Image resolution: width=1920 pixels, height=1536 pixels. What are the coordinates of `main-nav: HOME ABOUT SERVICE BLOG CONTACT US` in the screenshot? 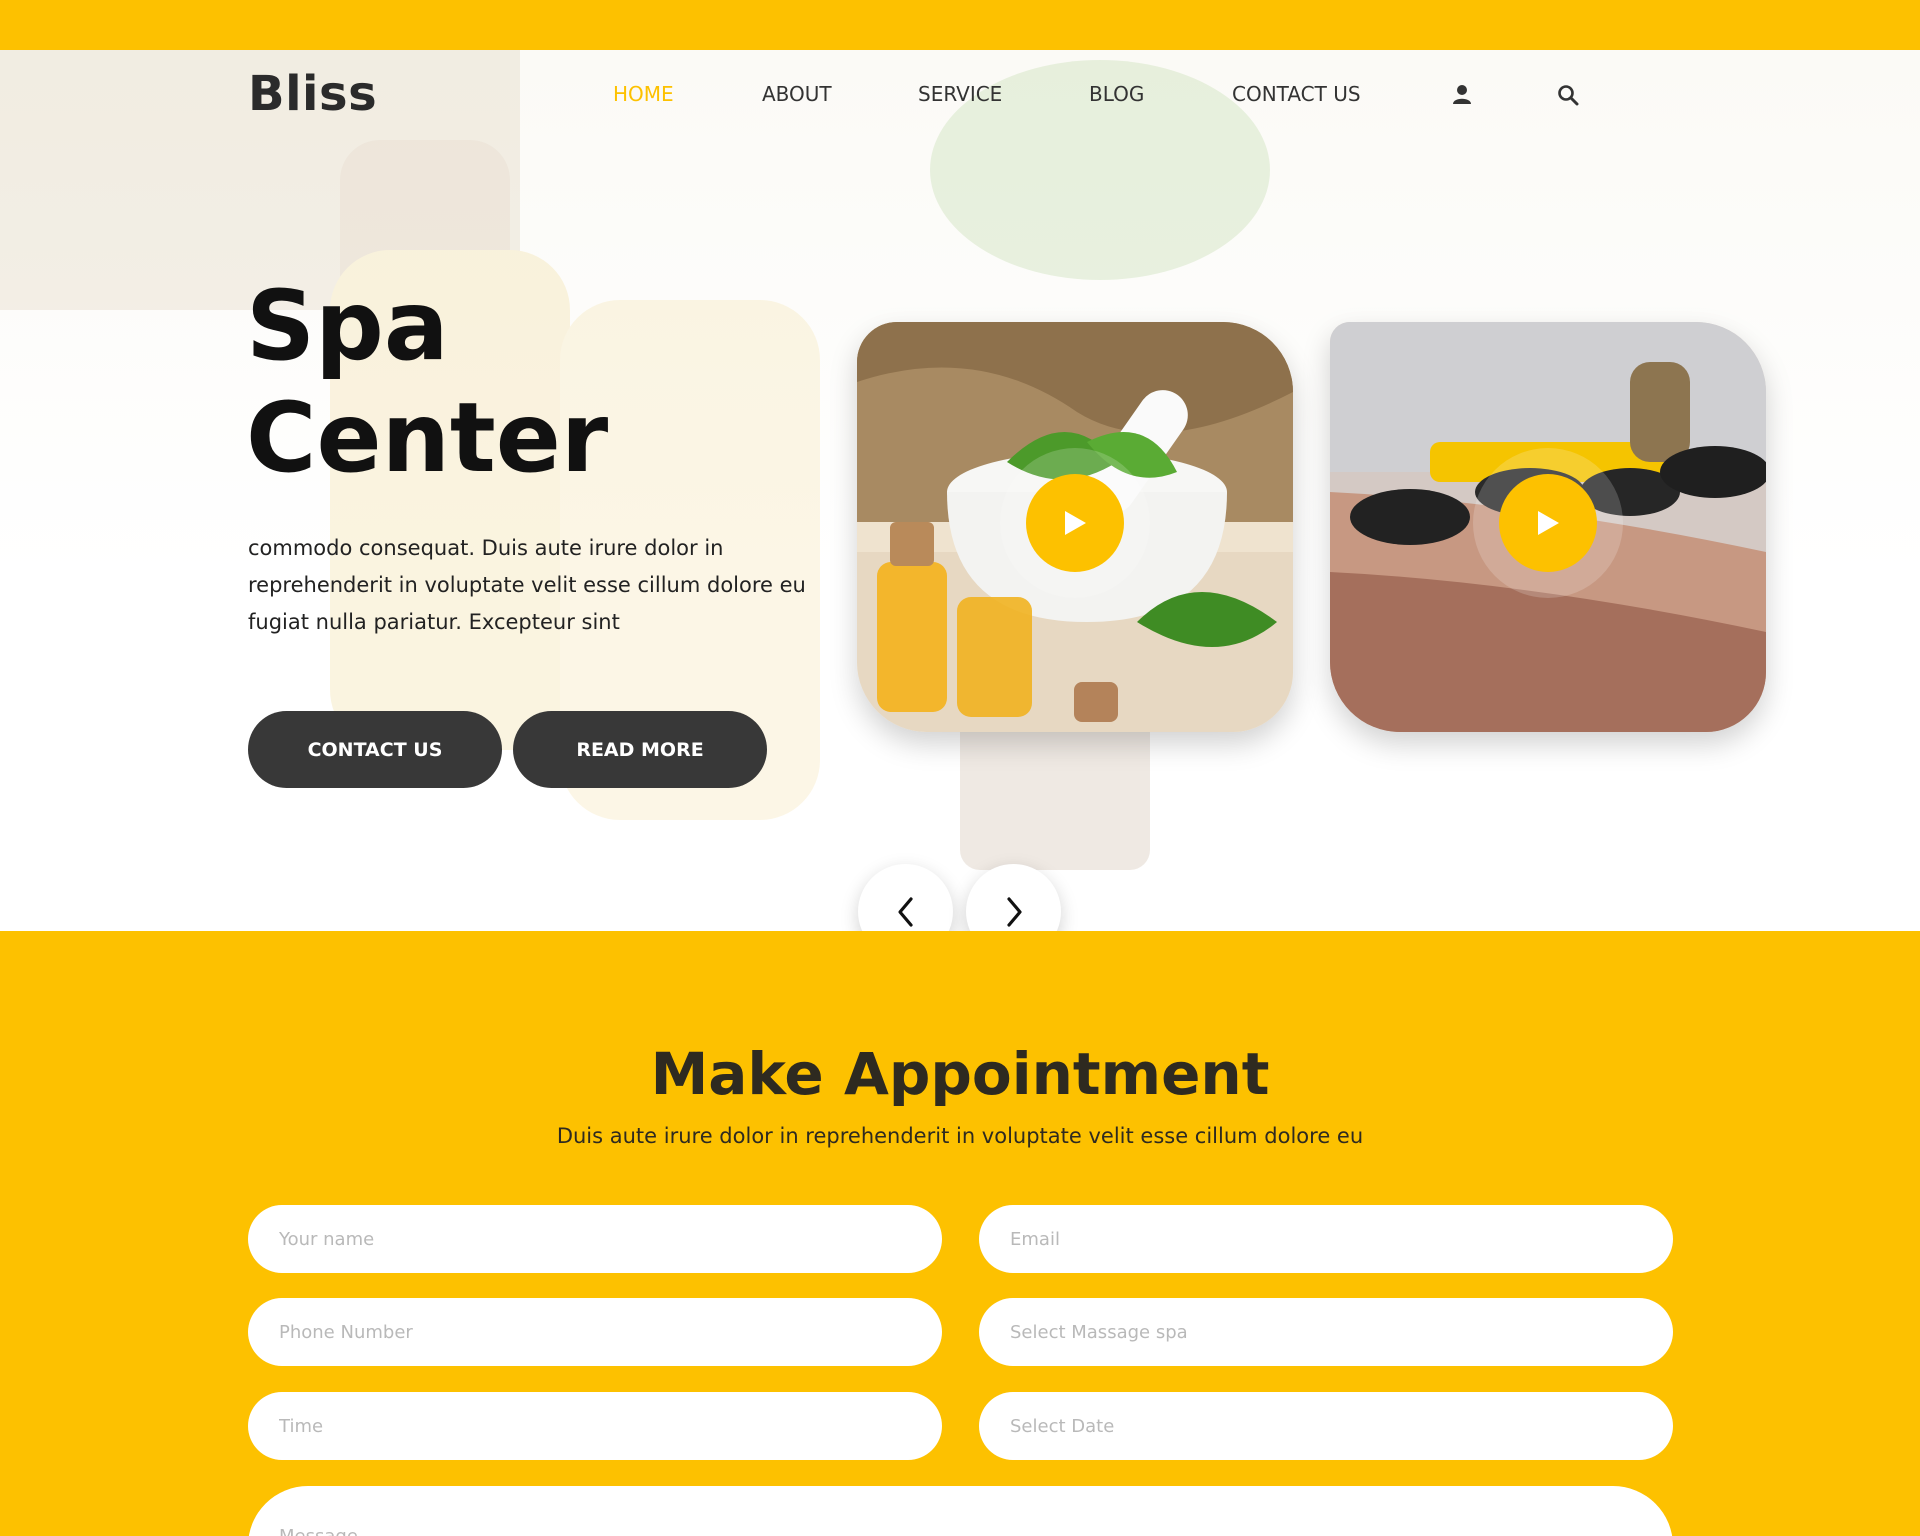 It's located at (960, 97).